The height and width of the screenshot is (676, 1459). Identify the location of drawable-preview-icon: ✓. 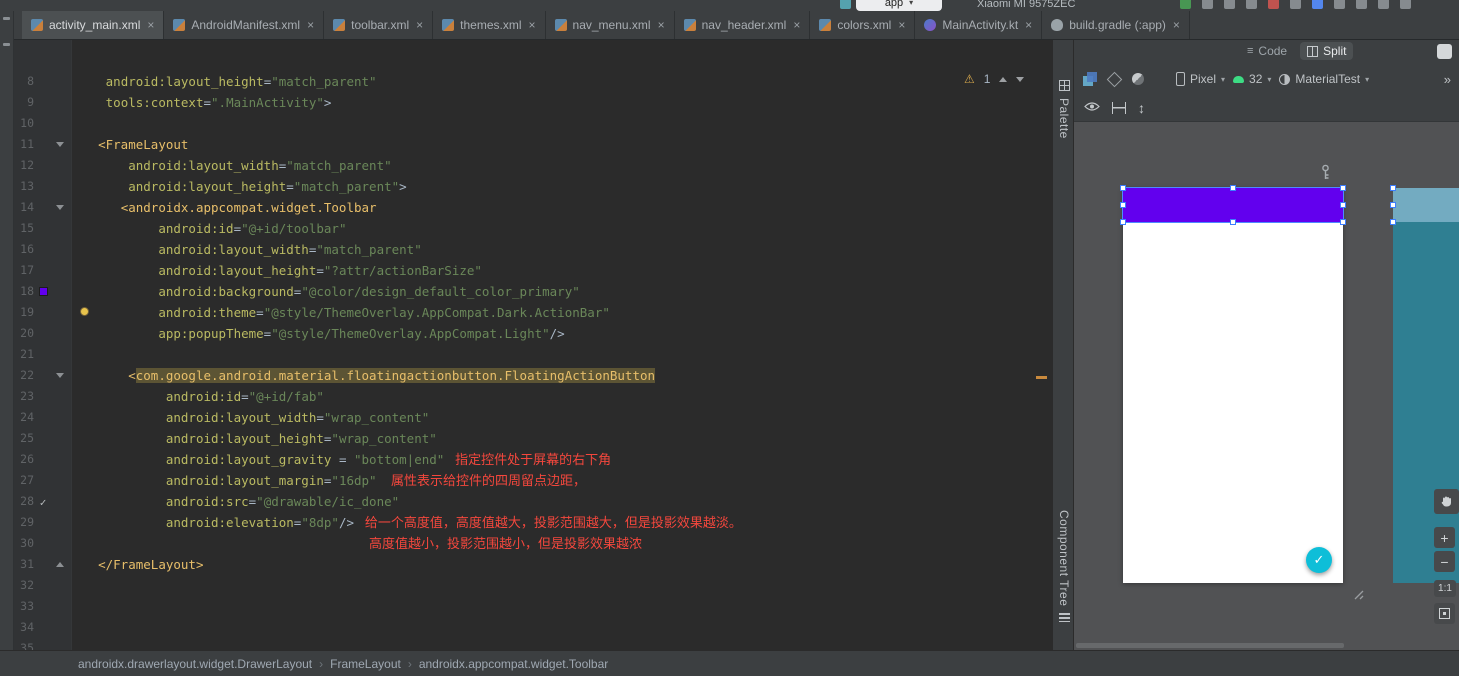
(43, 502).